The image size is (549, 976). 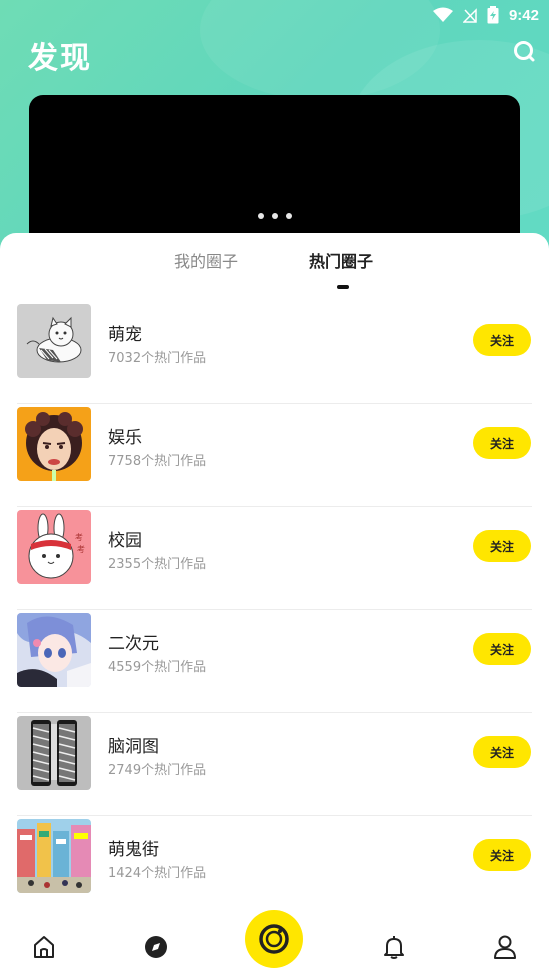 What do you see at coordinates (274, 867) in the screenshot?
I see `list-item: 萌鬼街 1424个热门作品 关注` at bounding box center [274, 867].